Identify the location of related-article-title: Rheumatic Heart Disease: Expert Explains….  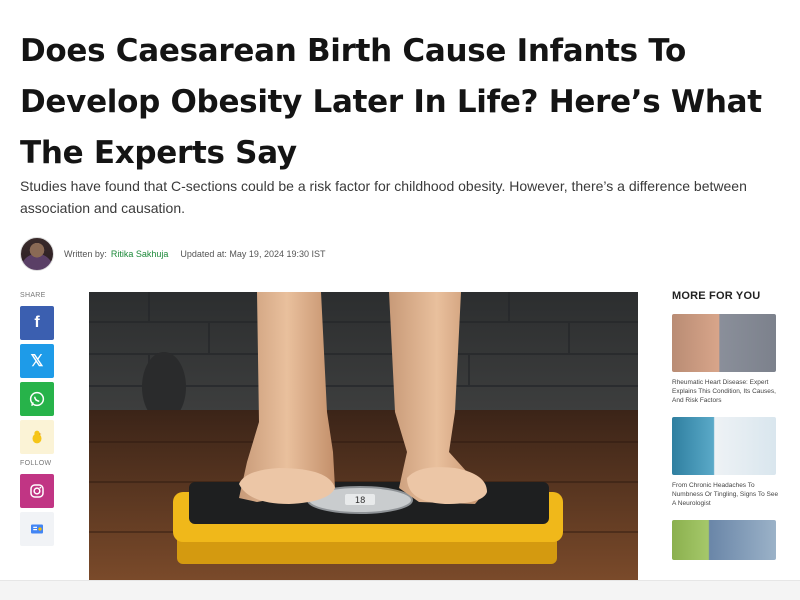
(727, 391).